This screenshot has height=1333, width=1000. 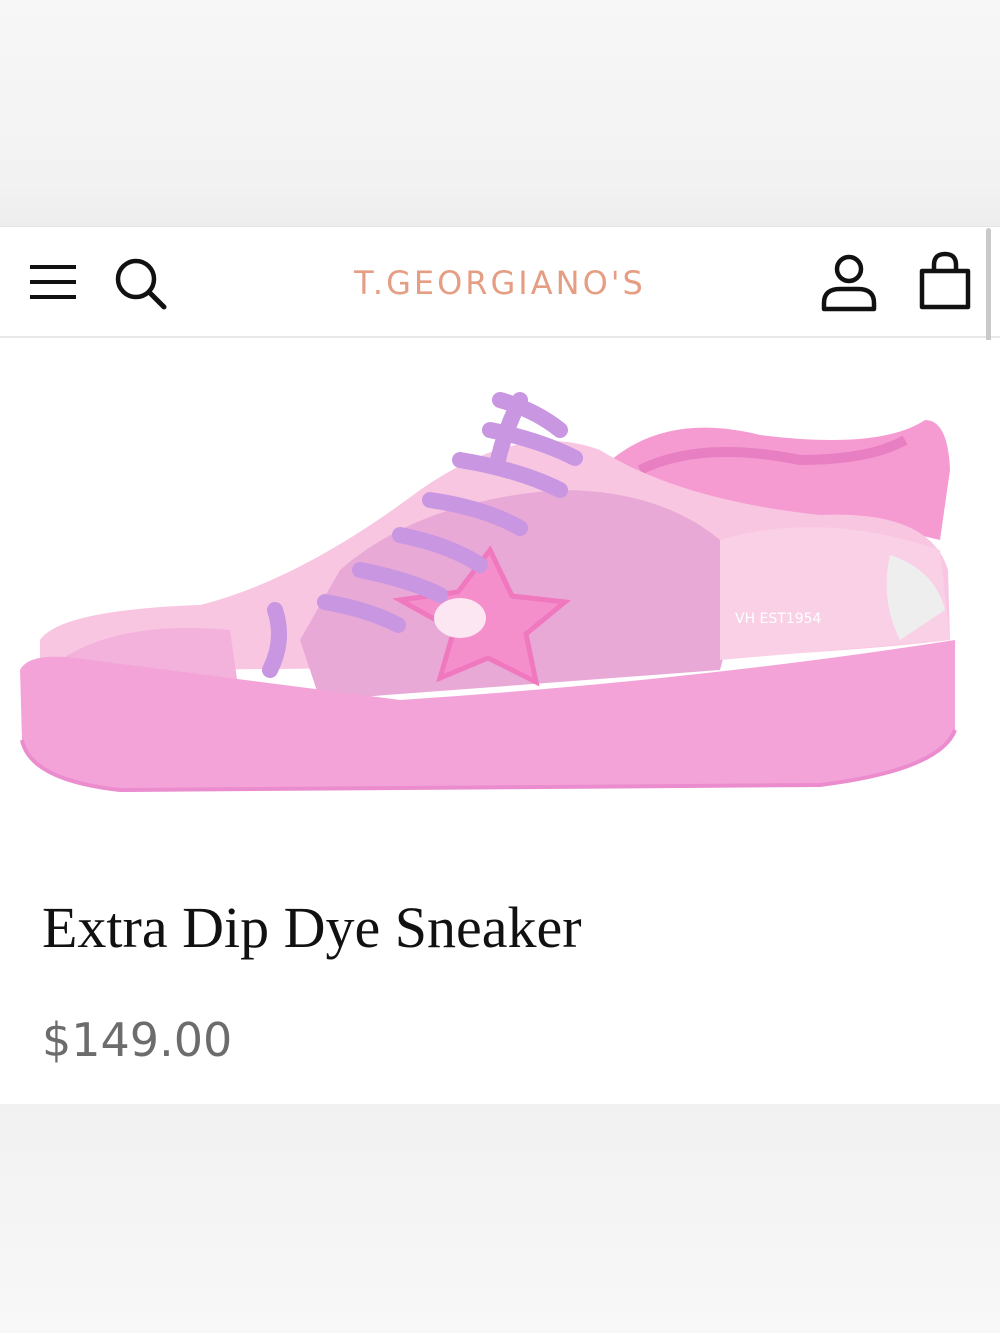 I want to click on site-header: T.GEORGIANO'S, so click(x=500, y=282).